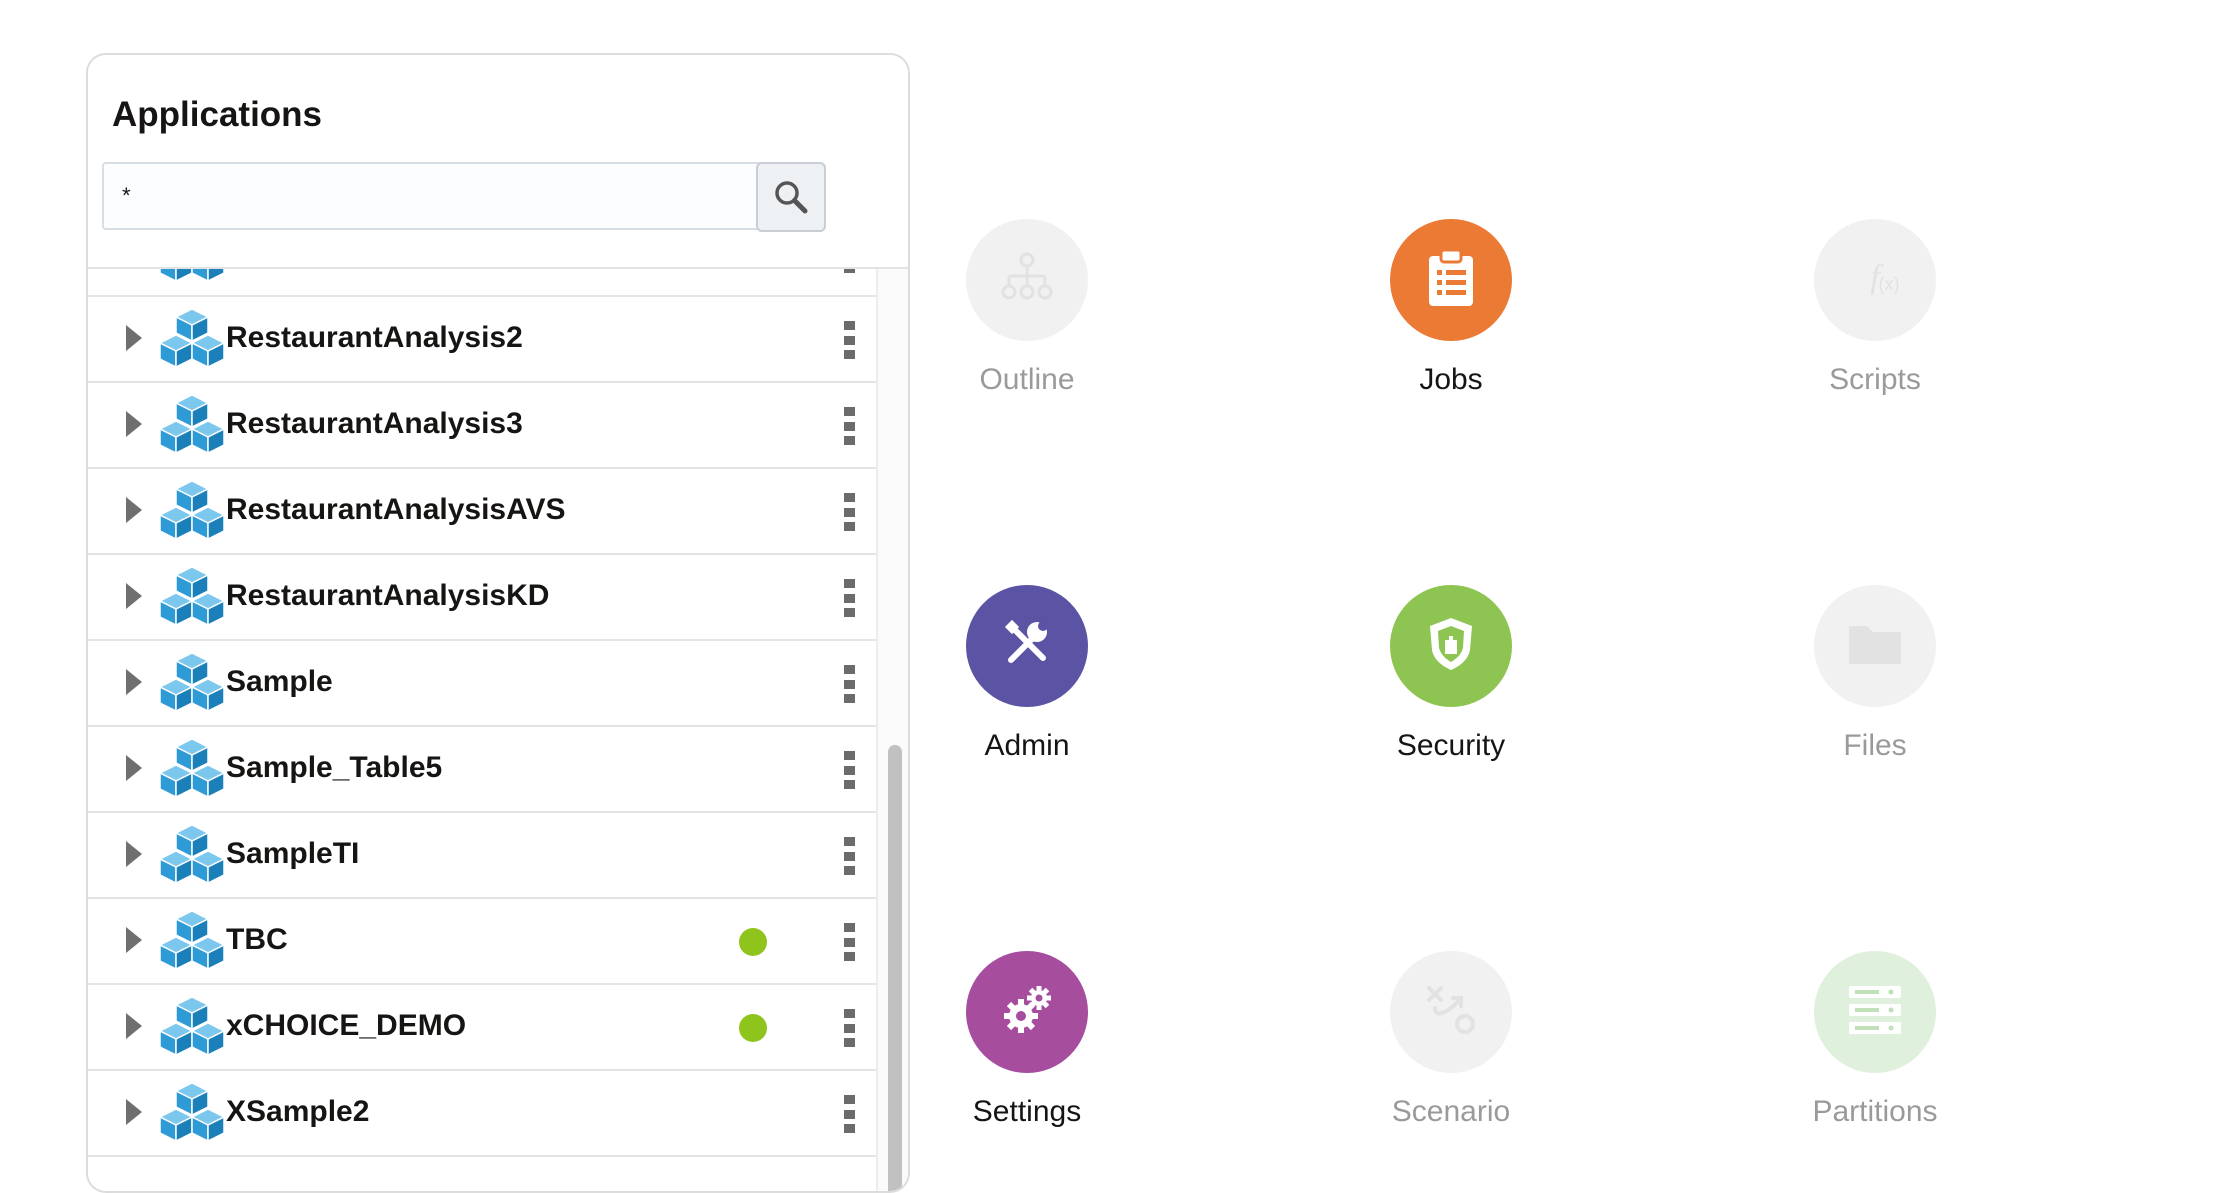  What do you see at coordinates (374, 424) in the screenshot?
I see `application-name: RestaurantAnalysis3` at bounding box center [374, 424].